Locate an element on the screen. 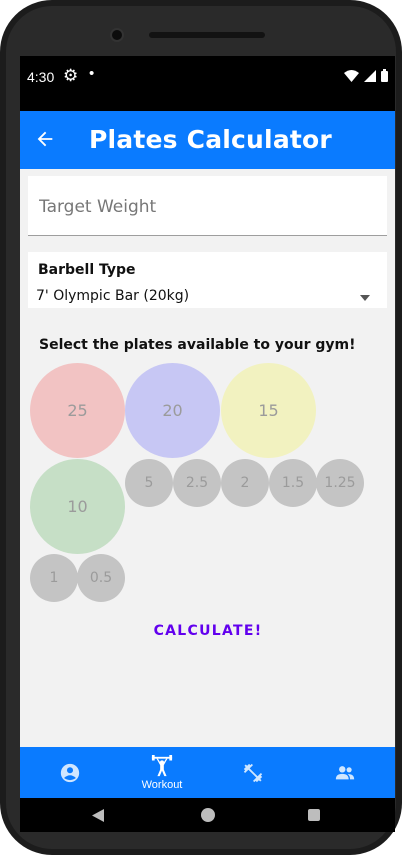 This screenshot has width=402, height=855. plate-label: 5 is located at coordinates (149, 483).